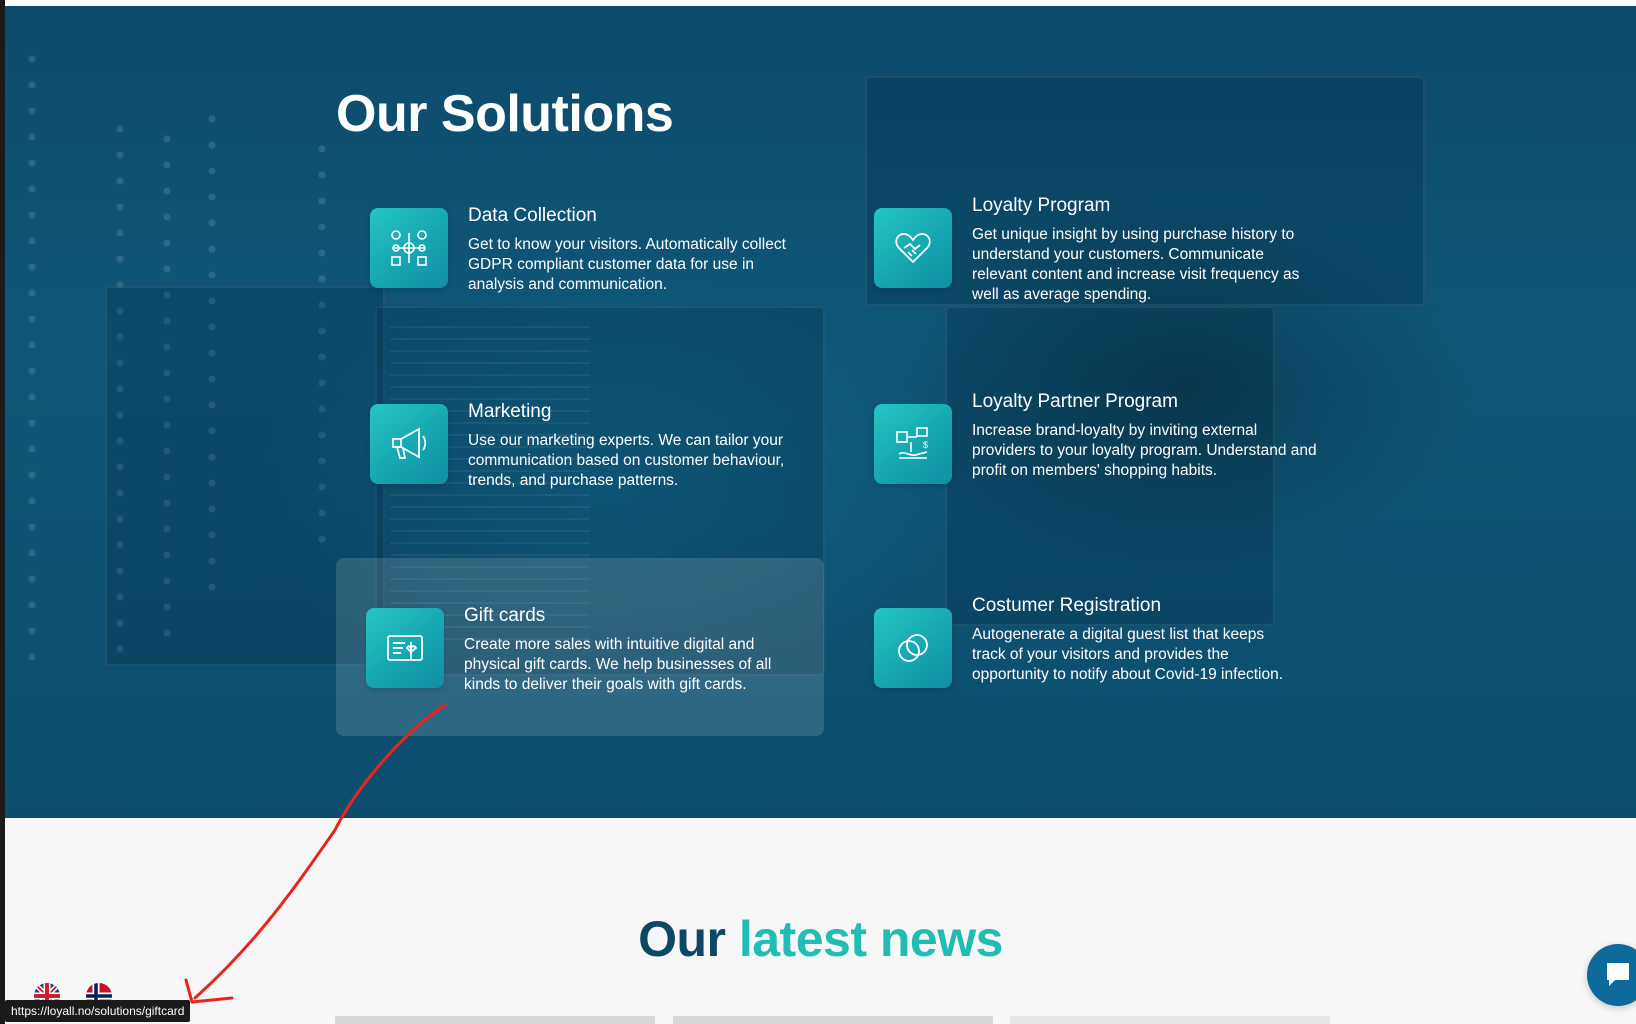 This screenshot has width=1636, height=1024. I want to click on news-section-title: Our latest news, so click(820, 939).